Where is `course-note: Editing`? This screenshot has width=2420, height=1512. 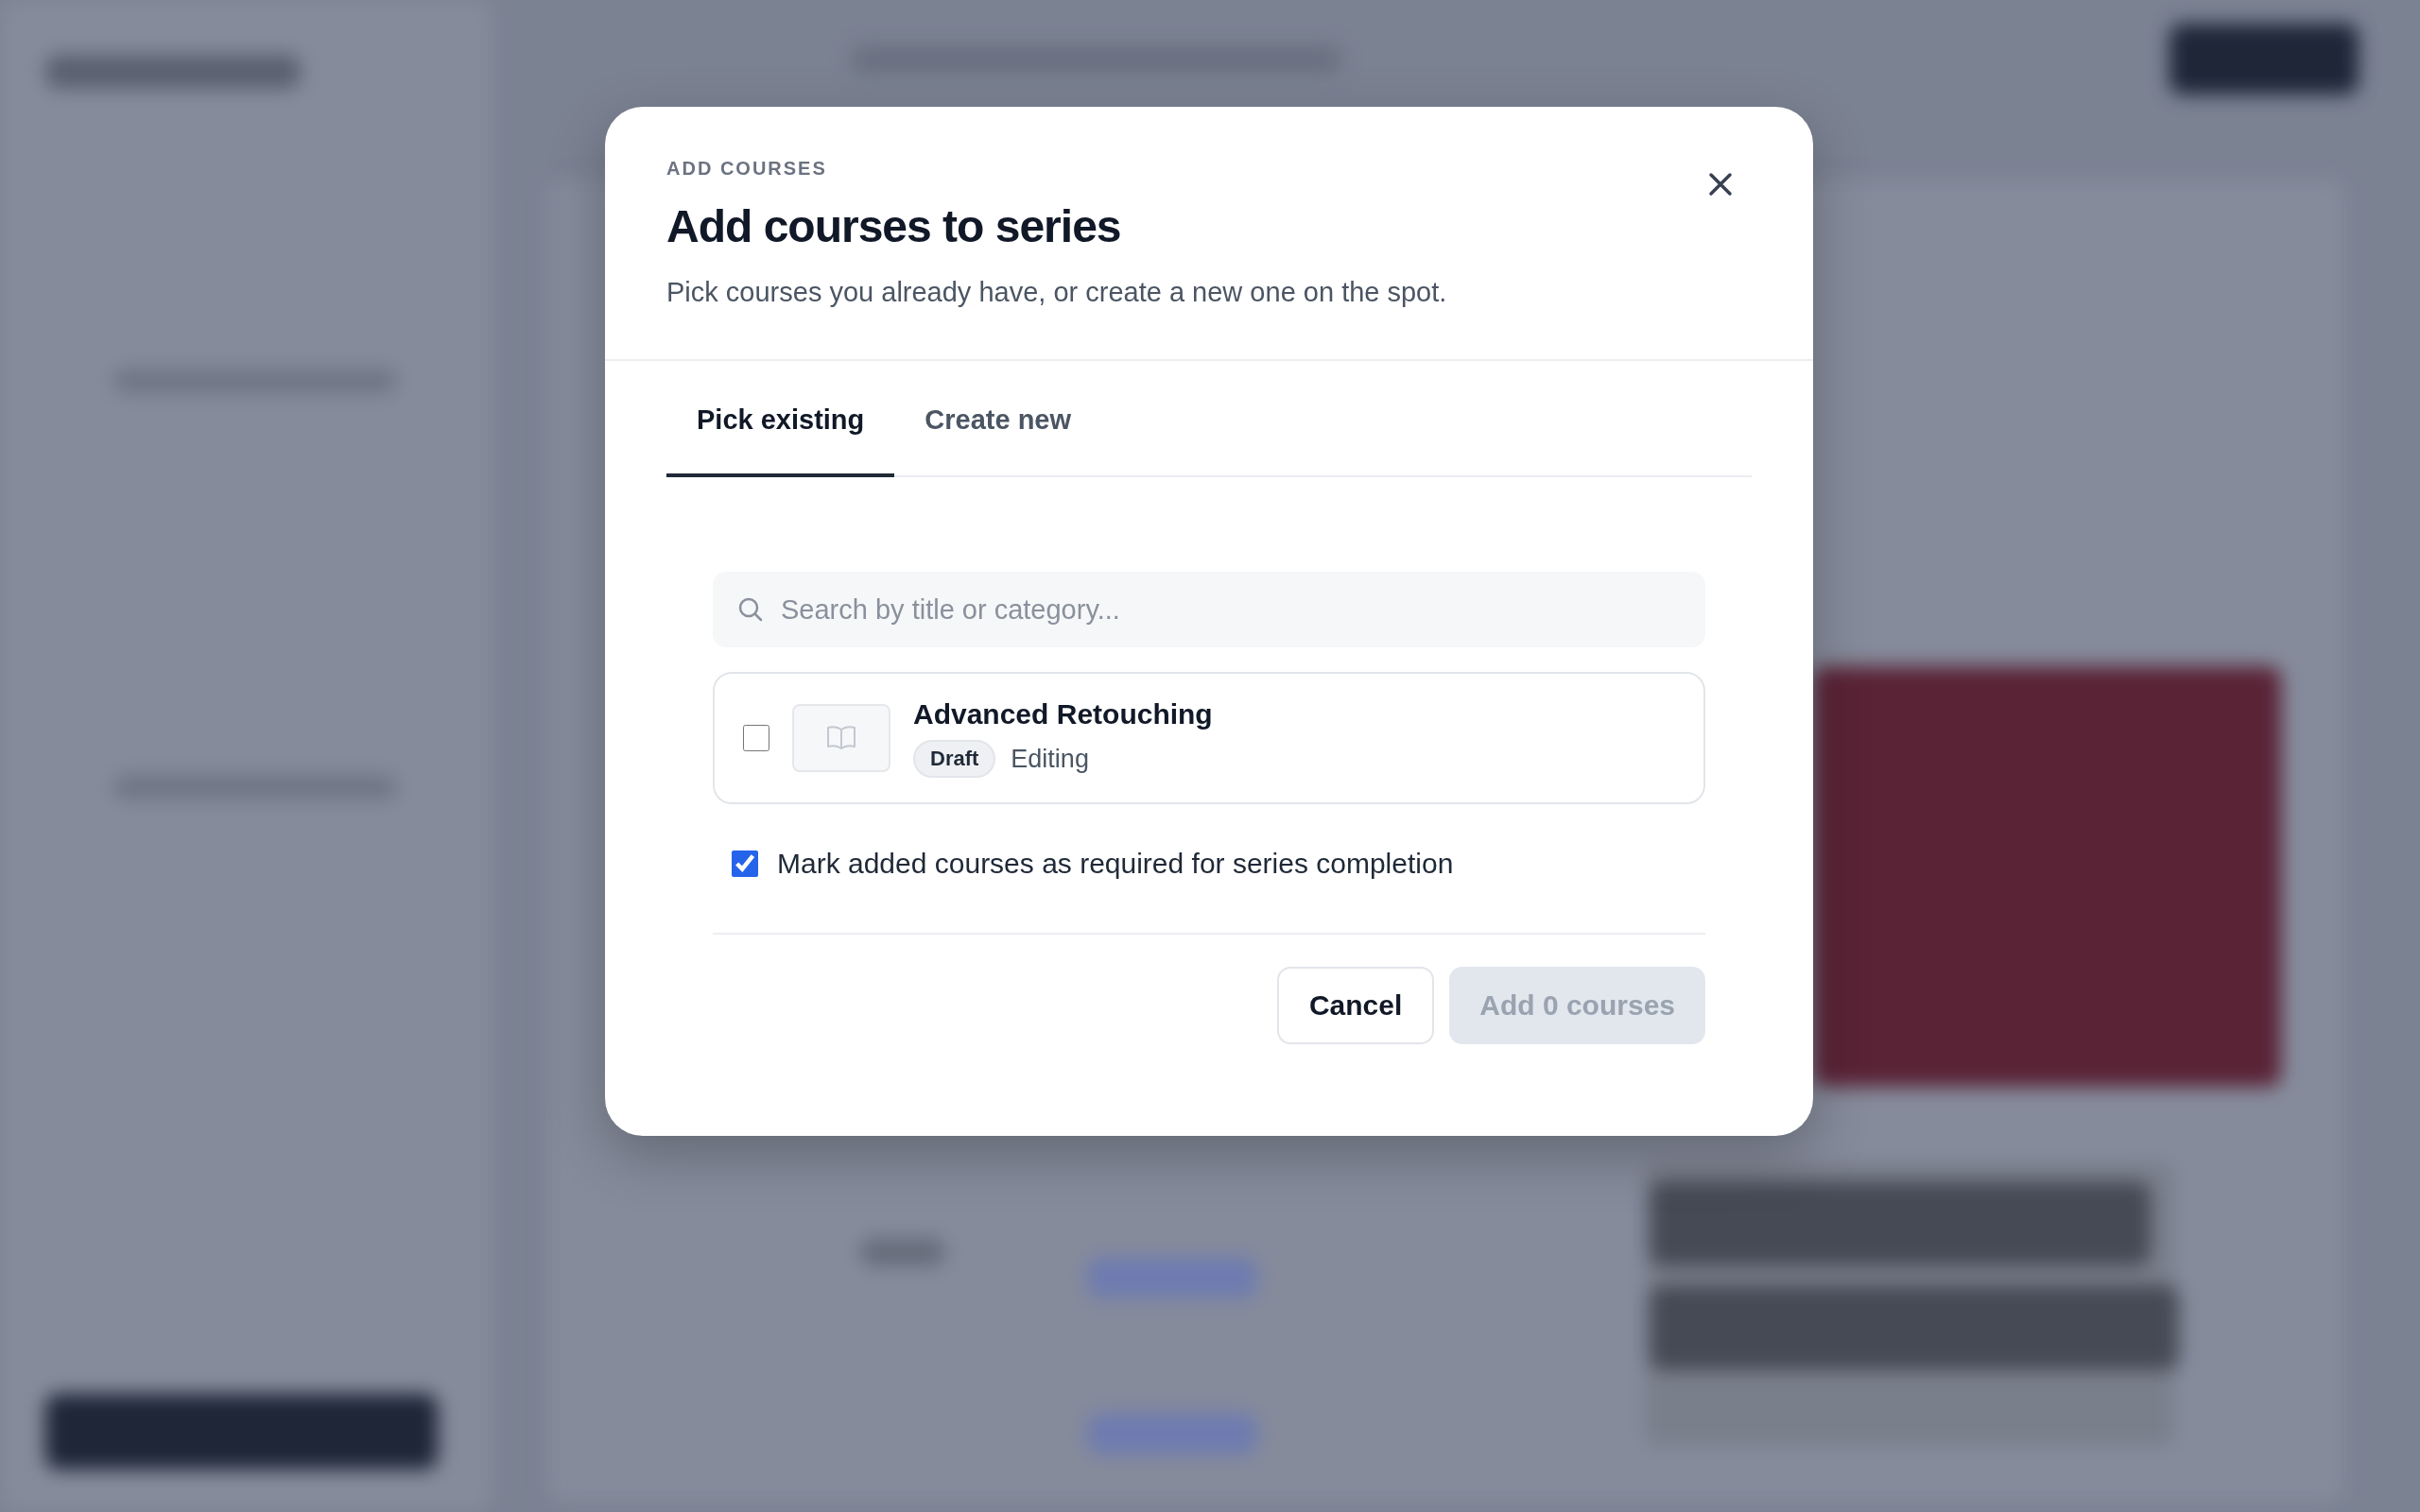 course-note: Editing is located at coordinates (1050, 759).